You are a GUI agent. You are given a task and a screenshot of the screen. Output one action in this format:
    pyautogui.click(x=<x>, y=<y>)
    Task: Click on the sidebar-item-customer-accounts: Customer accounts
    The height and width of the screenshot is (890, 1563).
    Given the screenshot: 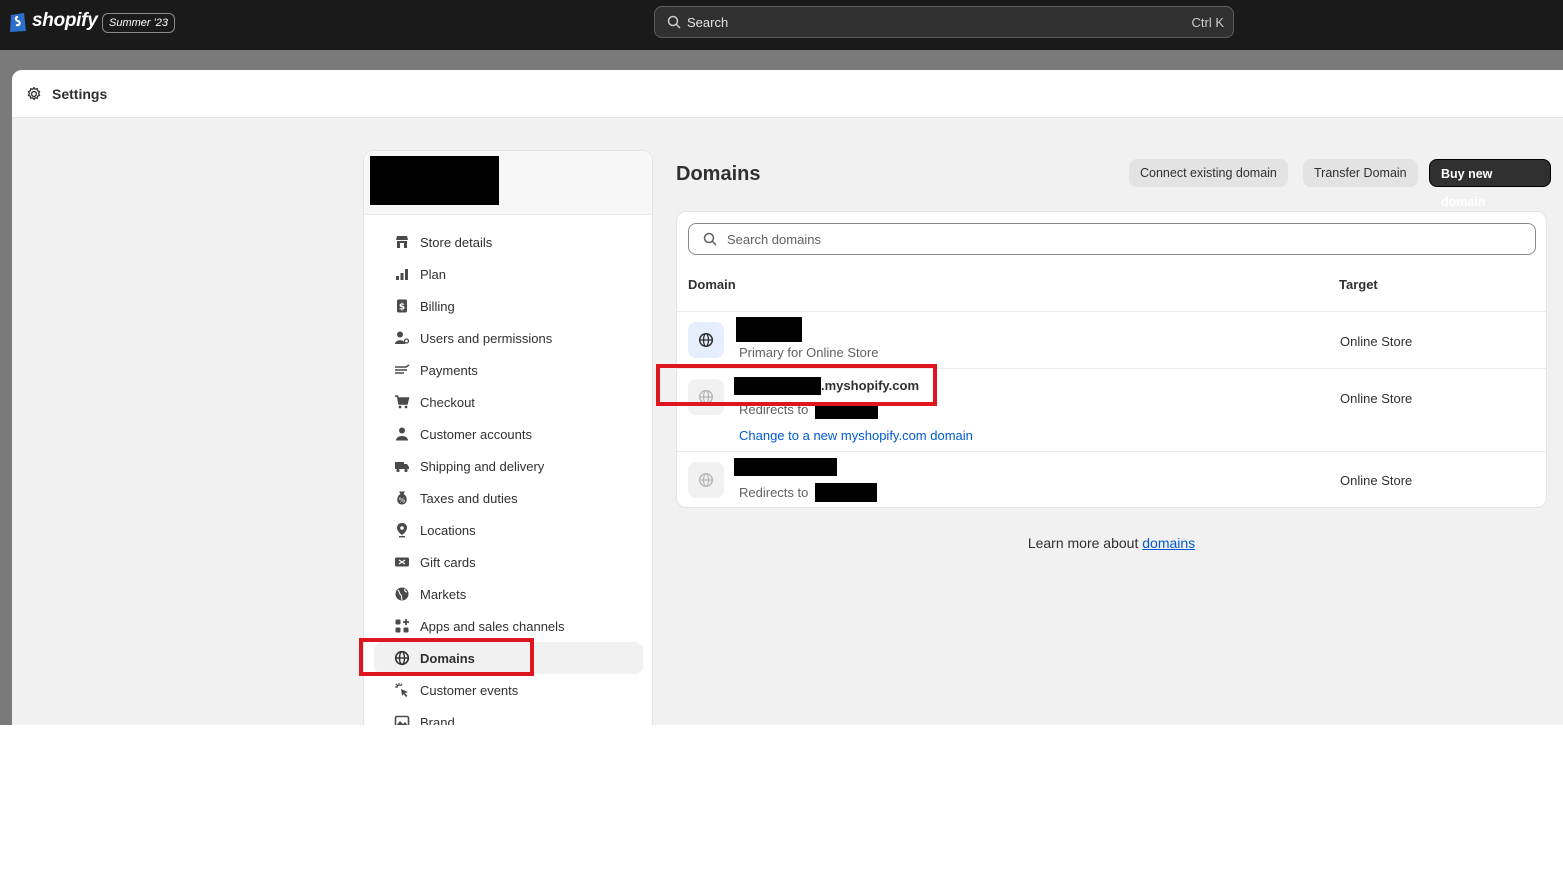 What is the action you would take?
    pyautogui.click(x=508, y=434)
    